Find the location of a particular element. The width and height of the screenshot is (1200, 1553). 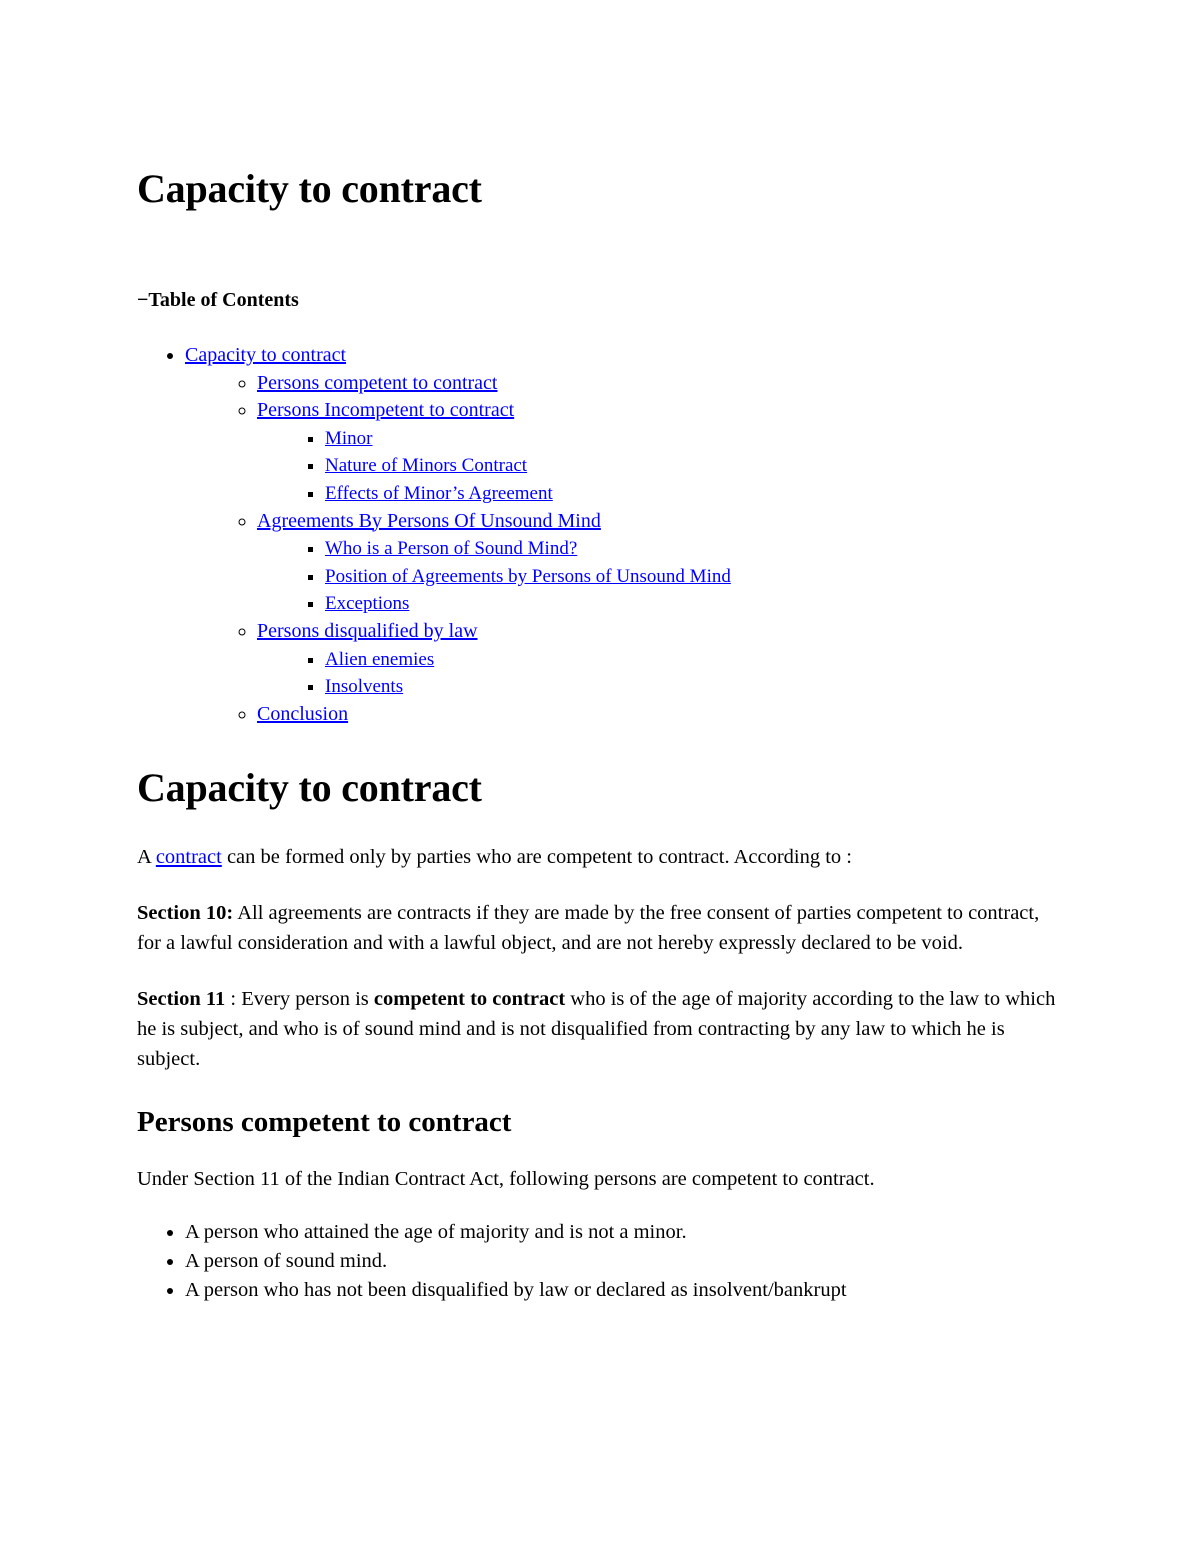

section-heading-capacity-to-contract: Capacity to contract is located at coordinates (309, 788).